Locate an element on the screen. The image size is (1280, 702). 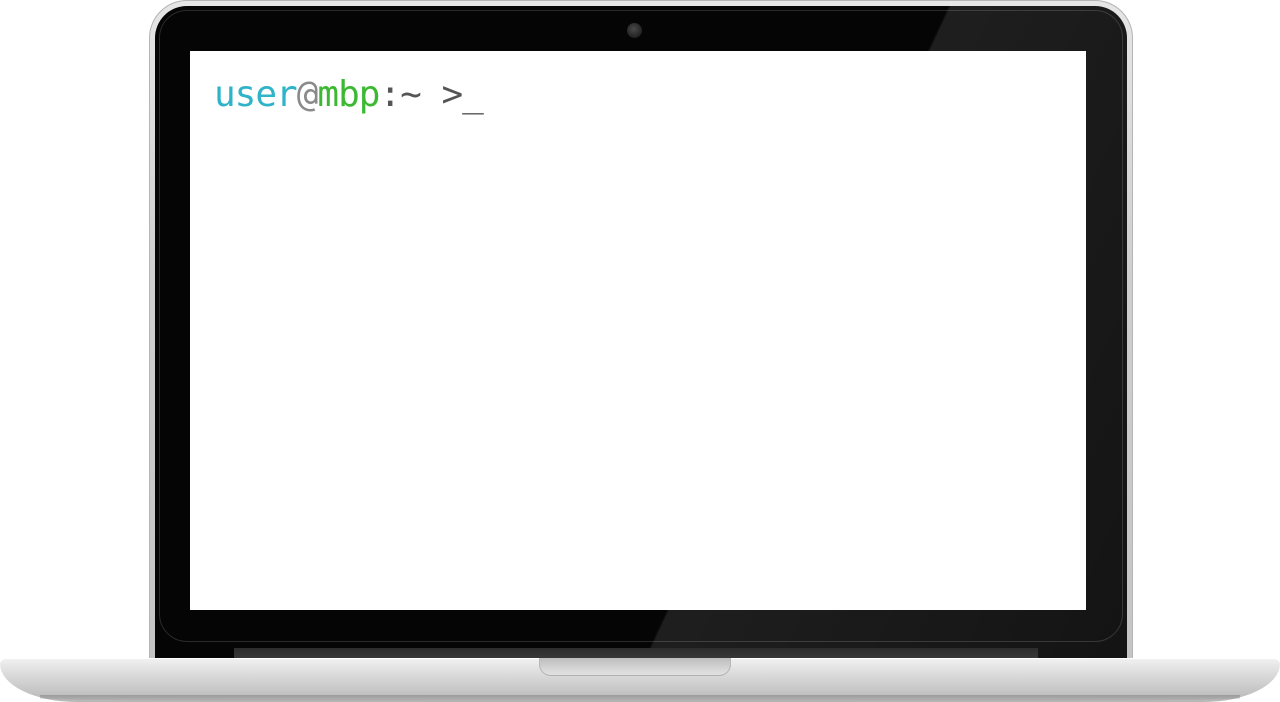
prompt-path: :~ is located at coordinates (400, 94).